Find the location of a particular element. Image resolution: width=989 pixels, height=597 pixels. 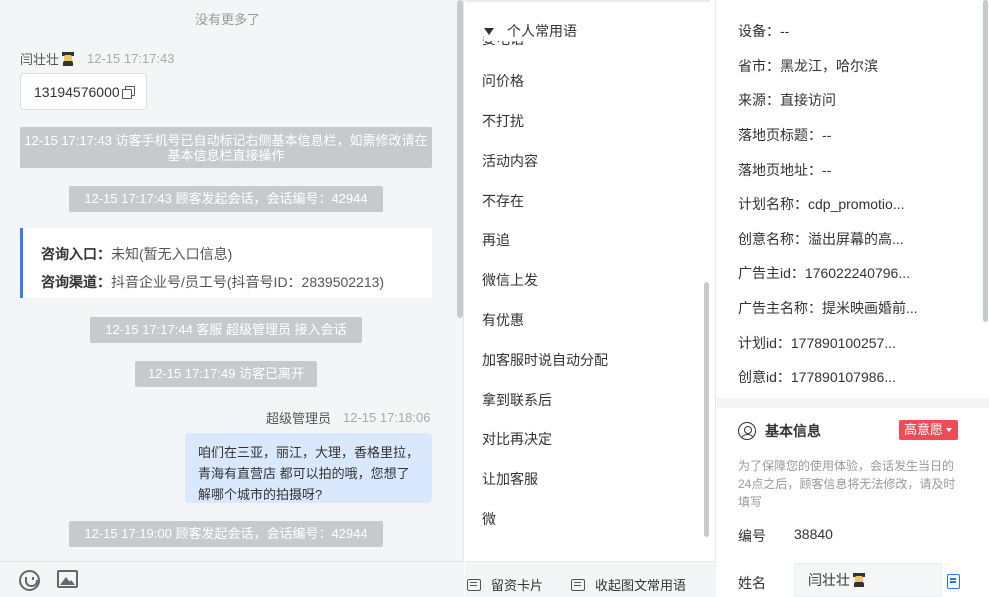

section-divider is located at coordinates (853, 403).